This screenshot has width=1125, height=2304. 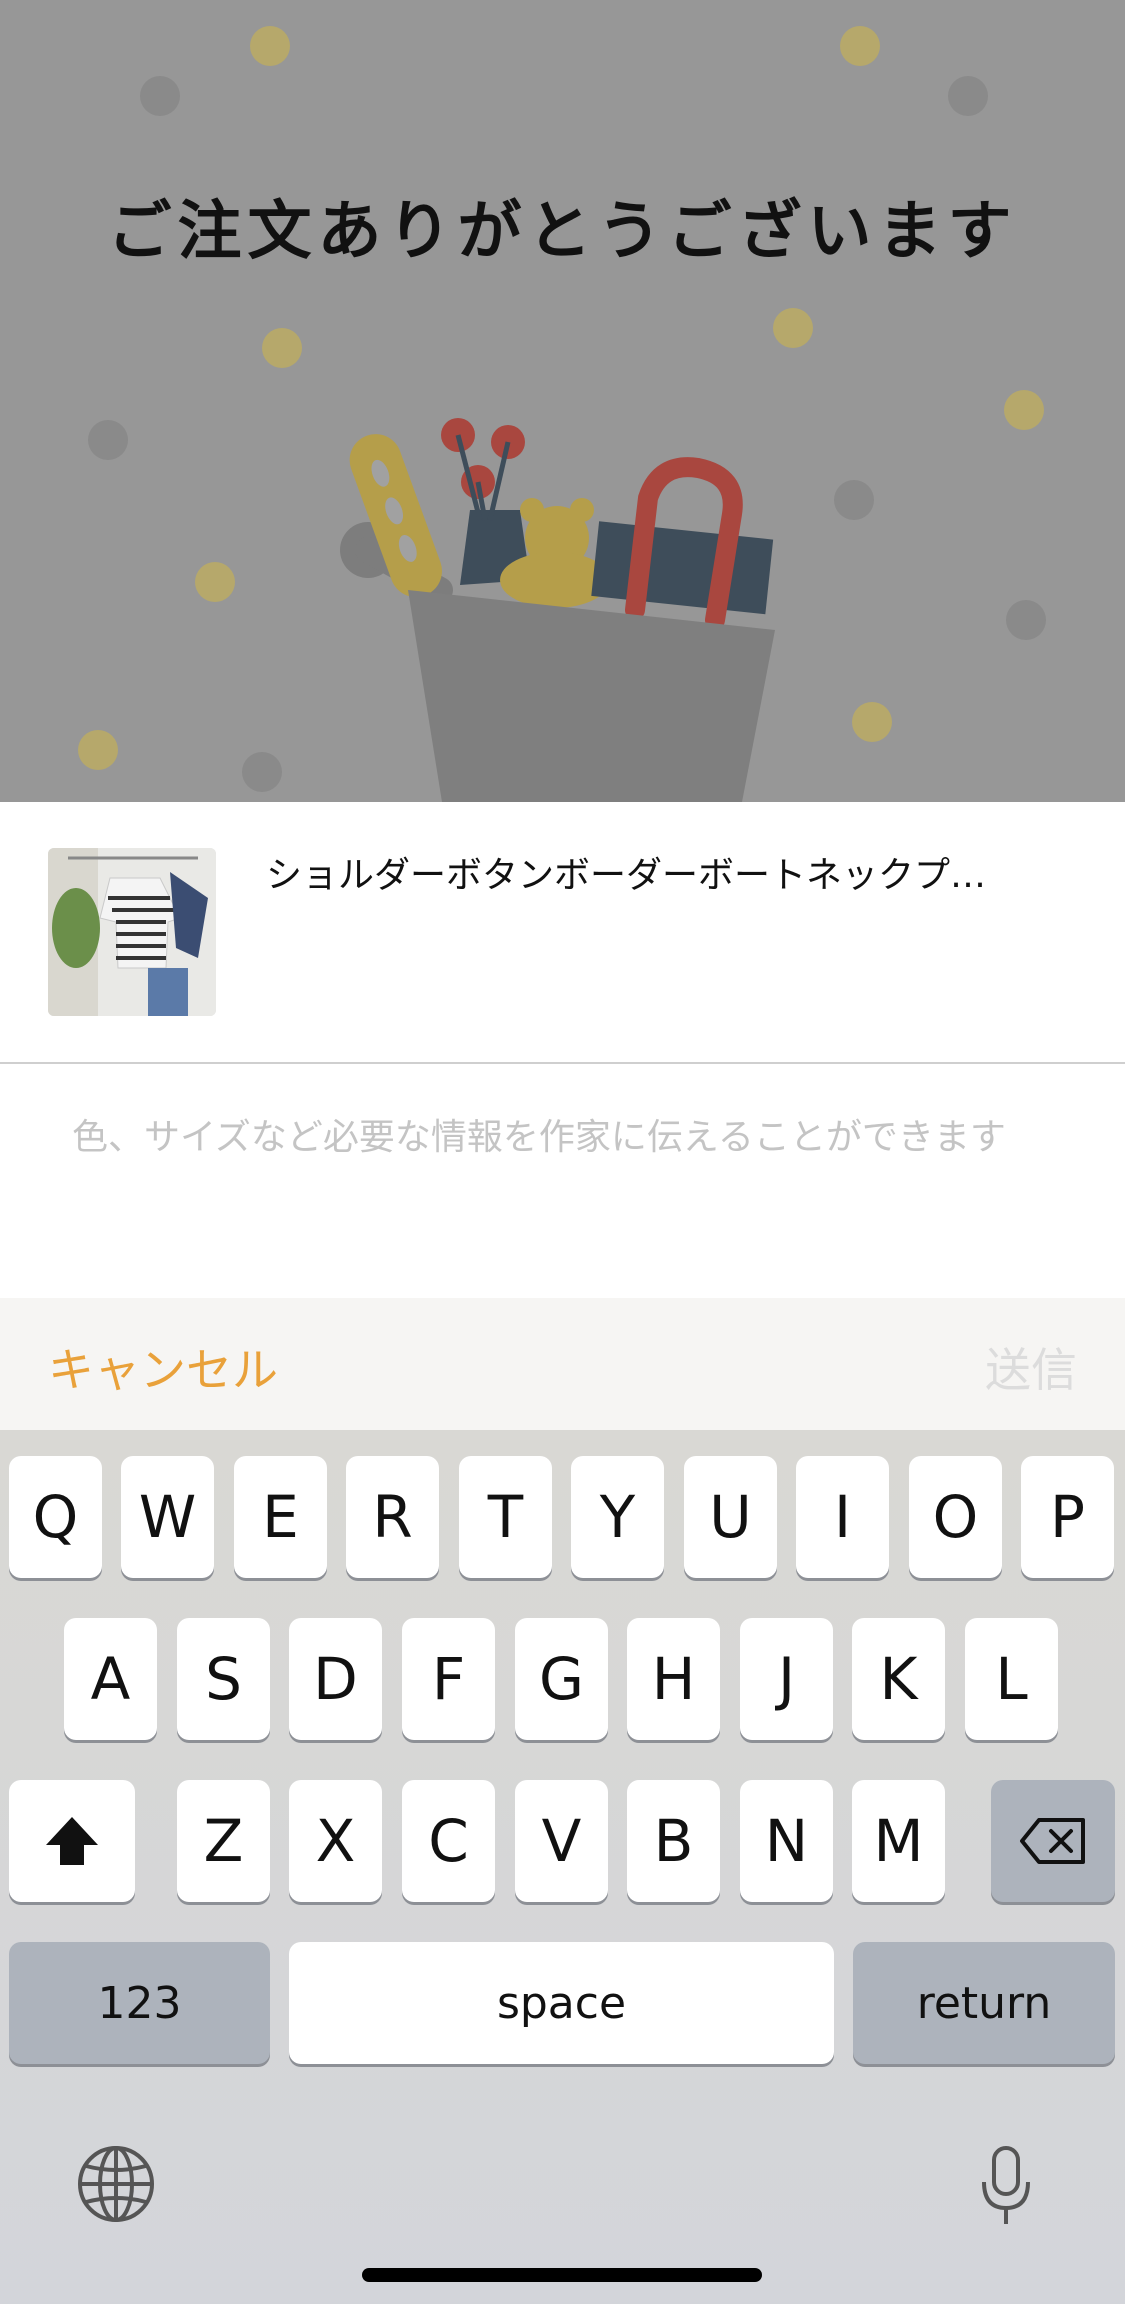 What do you see at coordinates (116, 2184) in the screenshot?
I see `globe-icon` at bounding box center [116, 2184].